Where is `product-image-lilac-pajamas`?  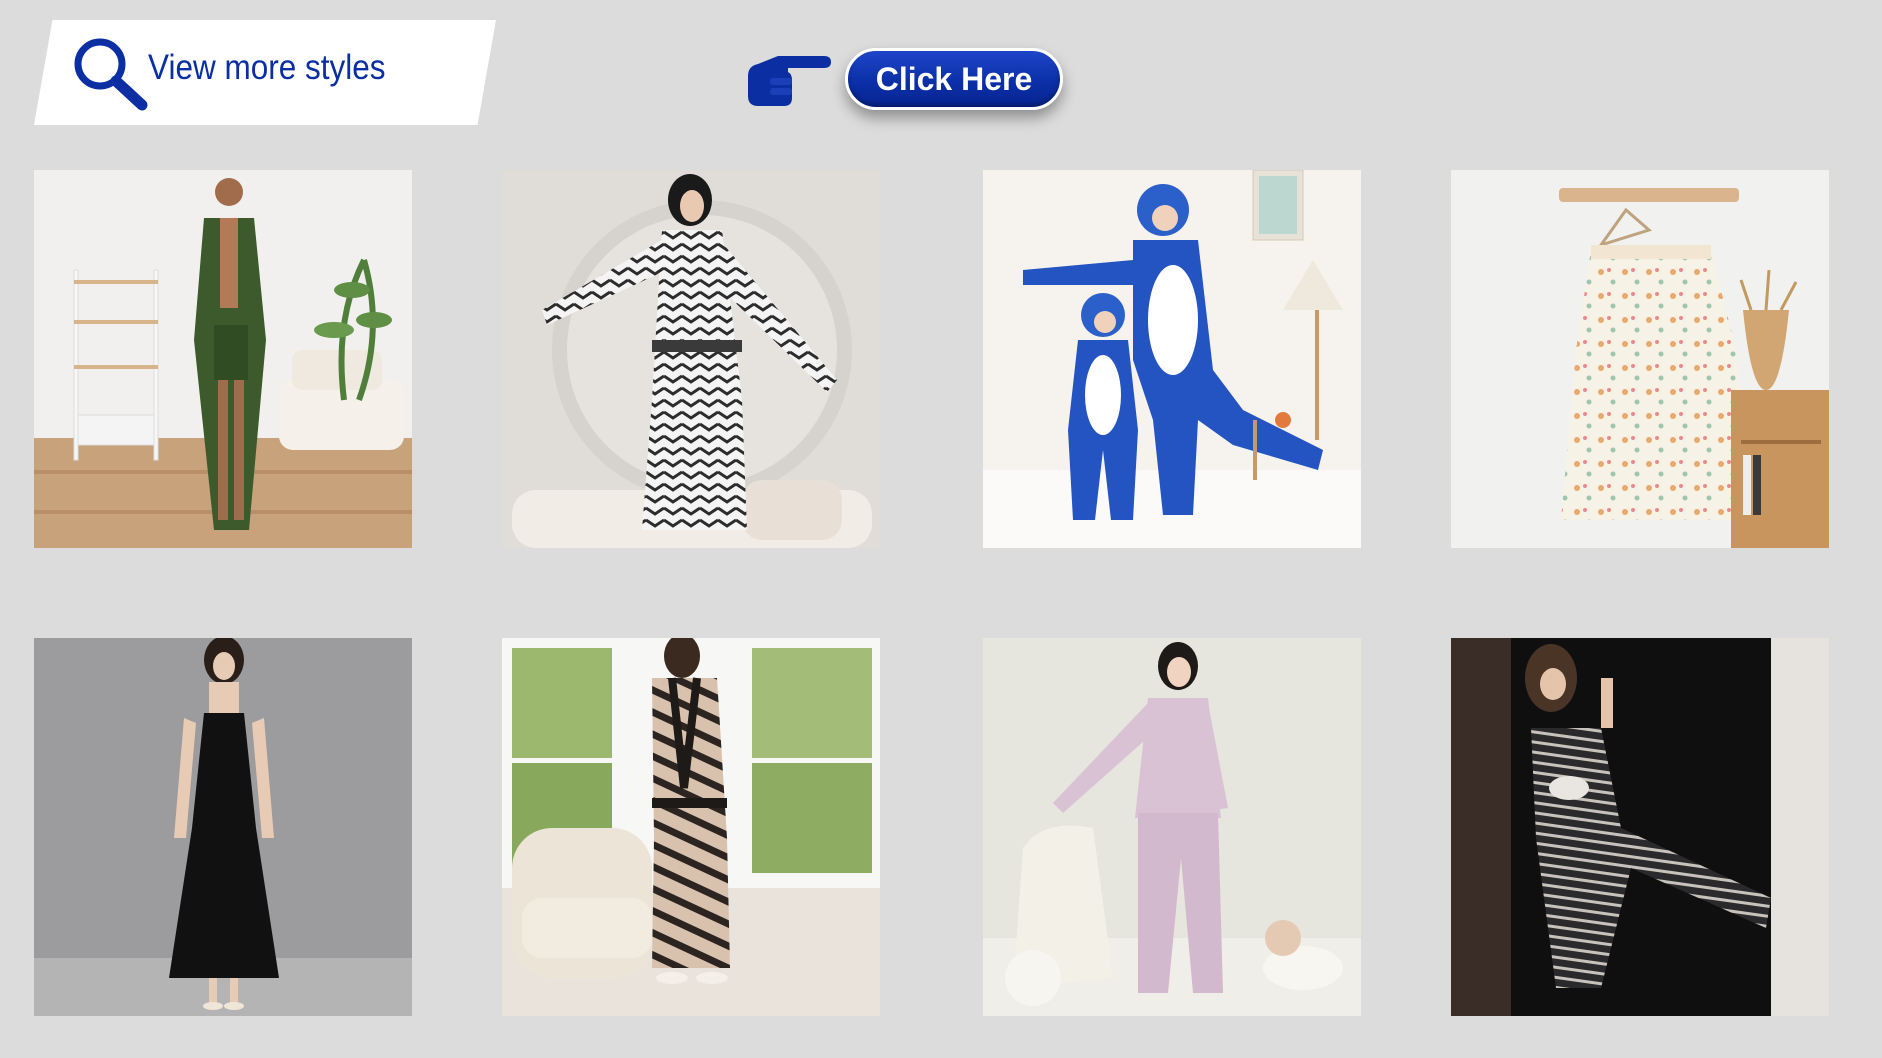
product-image-lilac-pajamas is located at coordinates (1172, 827).